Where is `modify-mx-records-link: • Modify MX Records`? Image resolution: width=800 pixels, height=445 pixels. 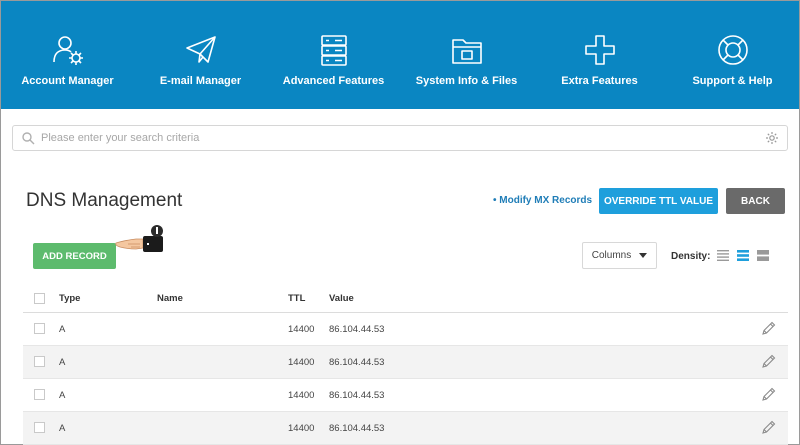
modify-mx-records-link: • Modify MX Records is located at coordinates (542, 200).